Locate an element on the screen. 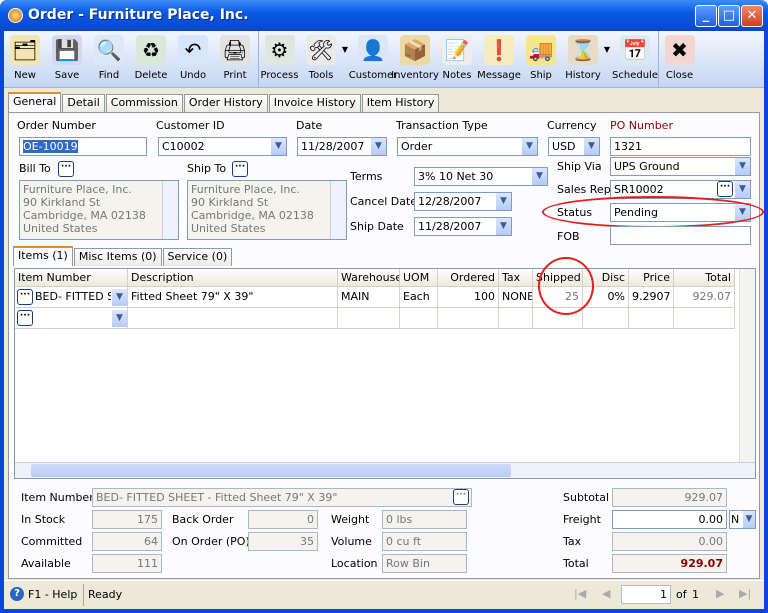 The width and height of the screenshot is (768, 613). toolbar-tools-button: 🛠 Tools ▼ is located at coordinates (324, 59).